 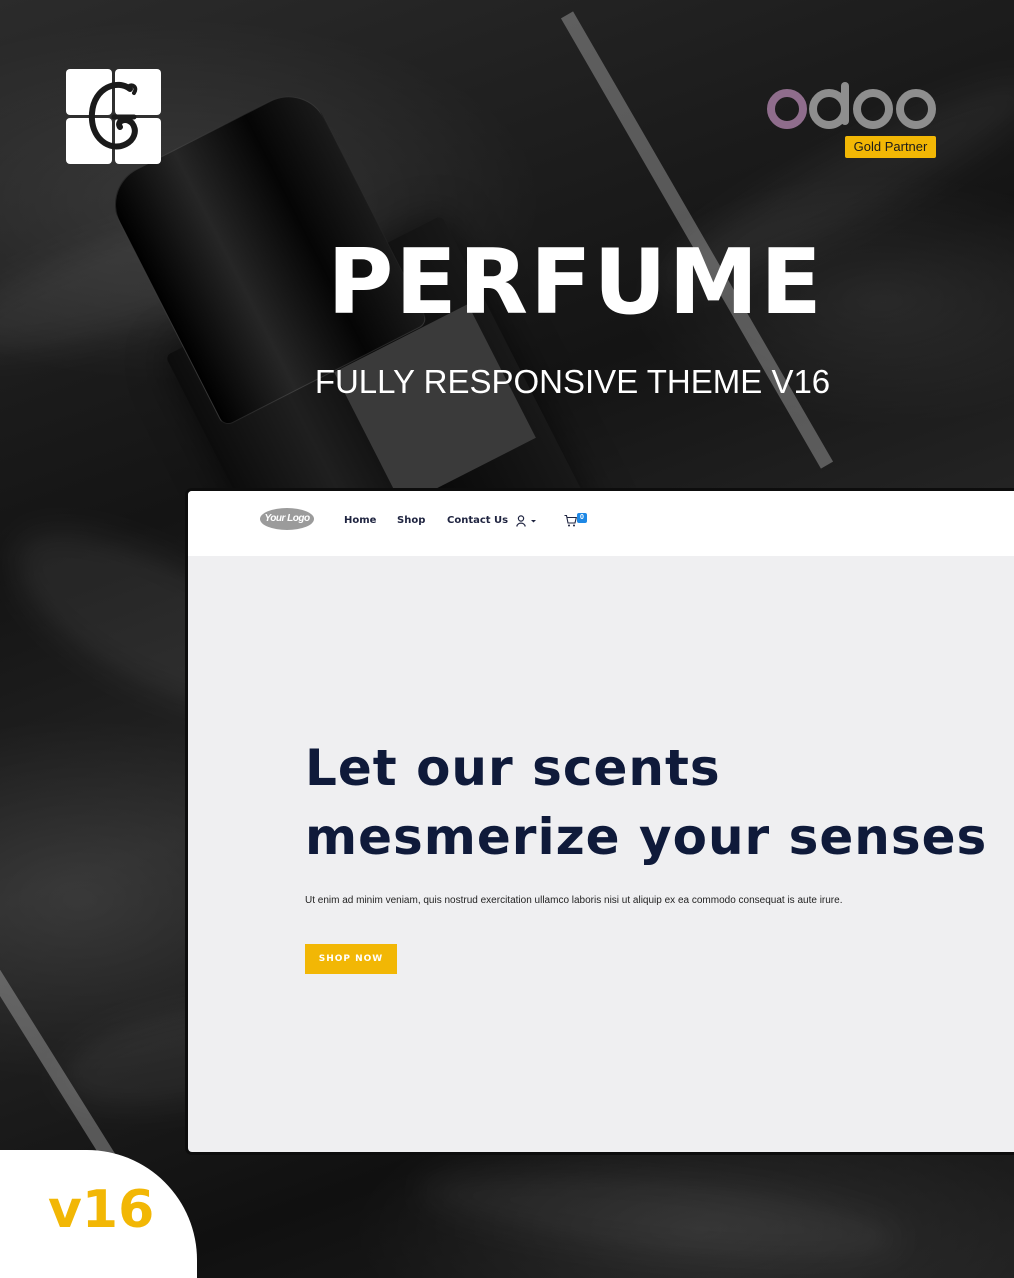 What do you see at coordinates (601, 523) in the screenshot?
I see `mock-navbar: Your Logo Home Shop Contact Us 0` at bounding box center [601, 523].